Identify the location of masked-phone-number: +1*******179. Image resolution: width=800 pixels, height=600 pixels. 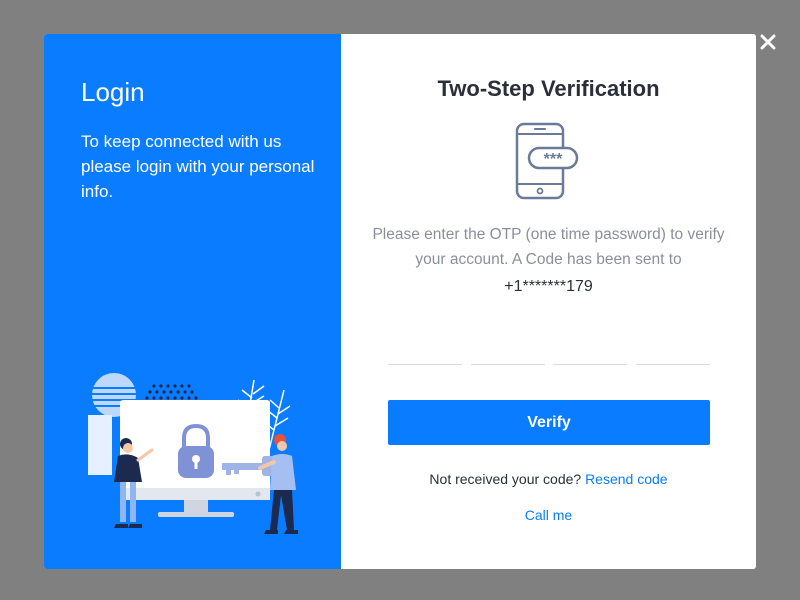
(548, 286).